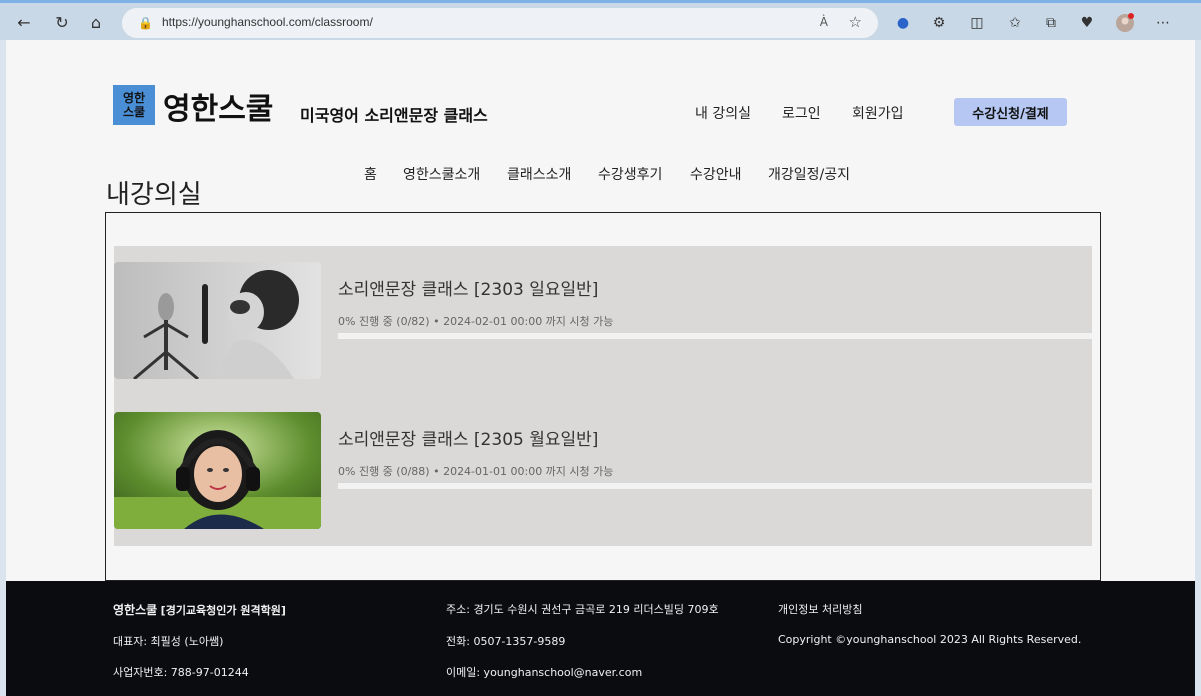 This screenshot has width=1201, height=696. I want to click on nav-home: 홈, so click(370, 174).